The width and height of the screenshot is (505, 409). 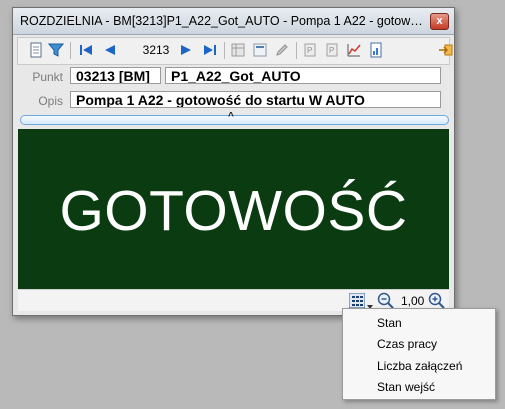 I want to click on previous-record-icon, so click(x=110, y=50).